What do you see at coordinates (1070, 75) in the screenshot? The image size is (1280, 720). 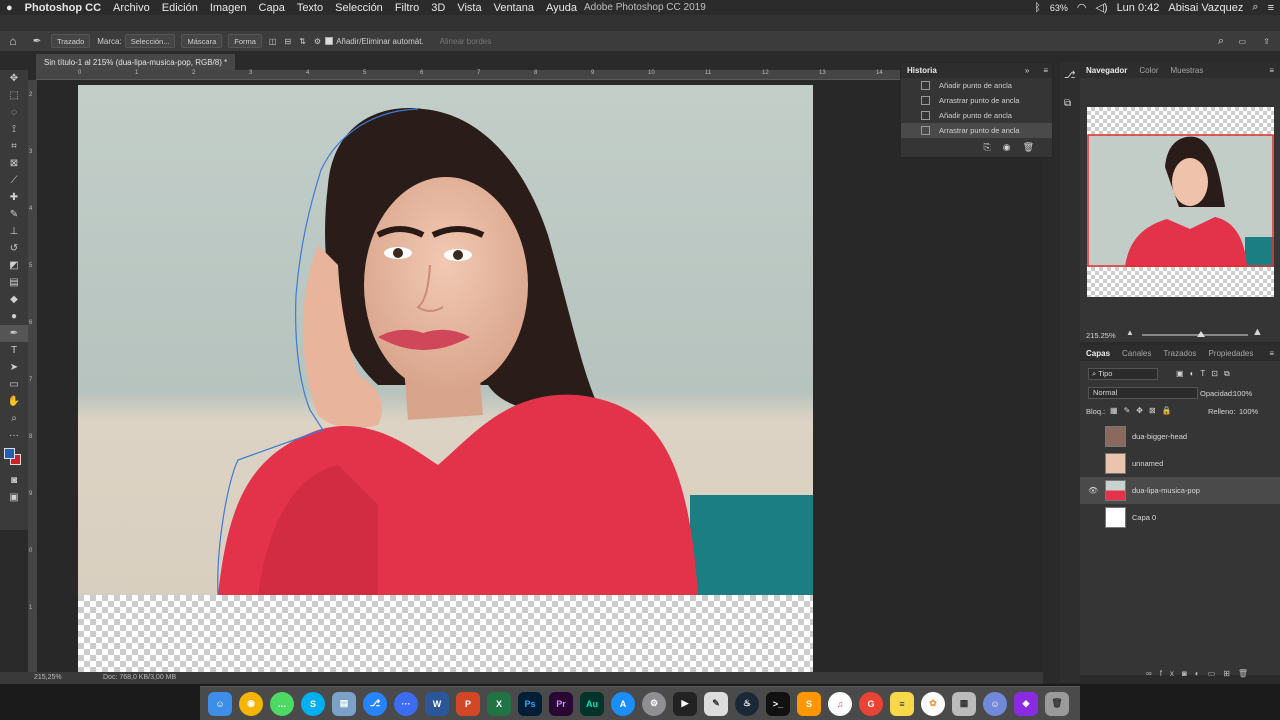 I see `history-dock-icon: ⎇` at bounding box center [1070, 75].